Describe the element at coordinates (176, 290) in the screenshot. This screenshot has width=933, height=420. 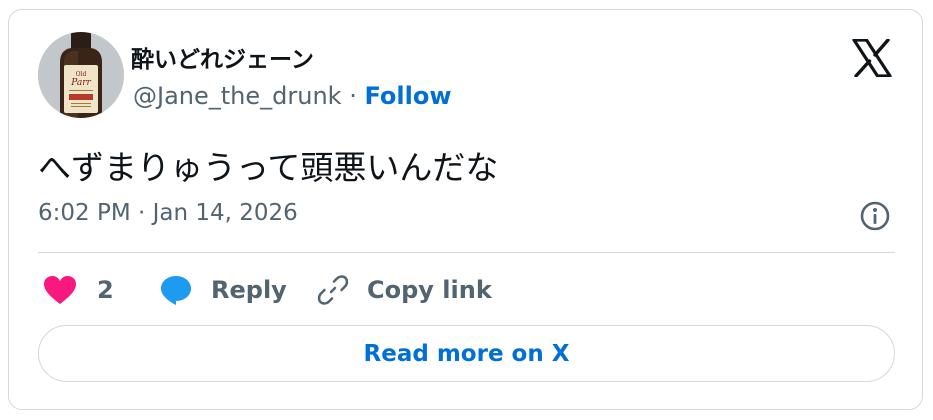
I see `speech-bubble-icon` at that location.